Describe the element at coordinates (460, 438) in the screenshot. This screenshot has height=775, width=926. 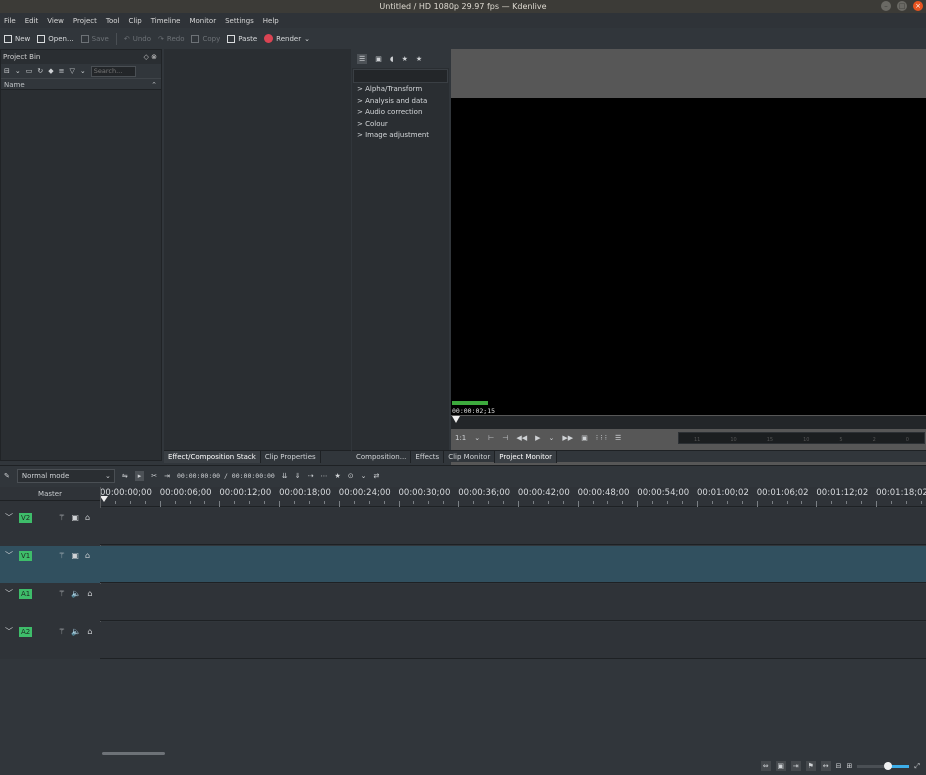
I see `zoom-select: 1:1` at that location.